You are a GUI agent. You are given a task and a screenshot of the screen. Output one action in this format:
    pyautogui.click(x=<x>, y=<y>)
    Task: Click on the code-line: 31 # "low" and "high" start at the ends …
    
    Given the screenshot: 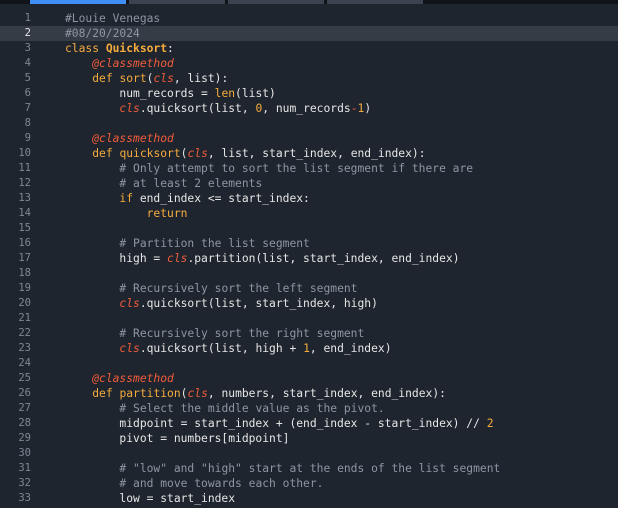 What is the action you would take?
    pyautogui.click(x=309, y=468)
    